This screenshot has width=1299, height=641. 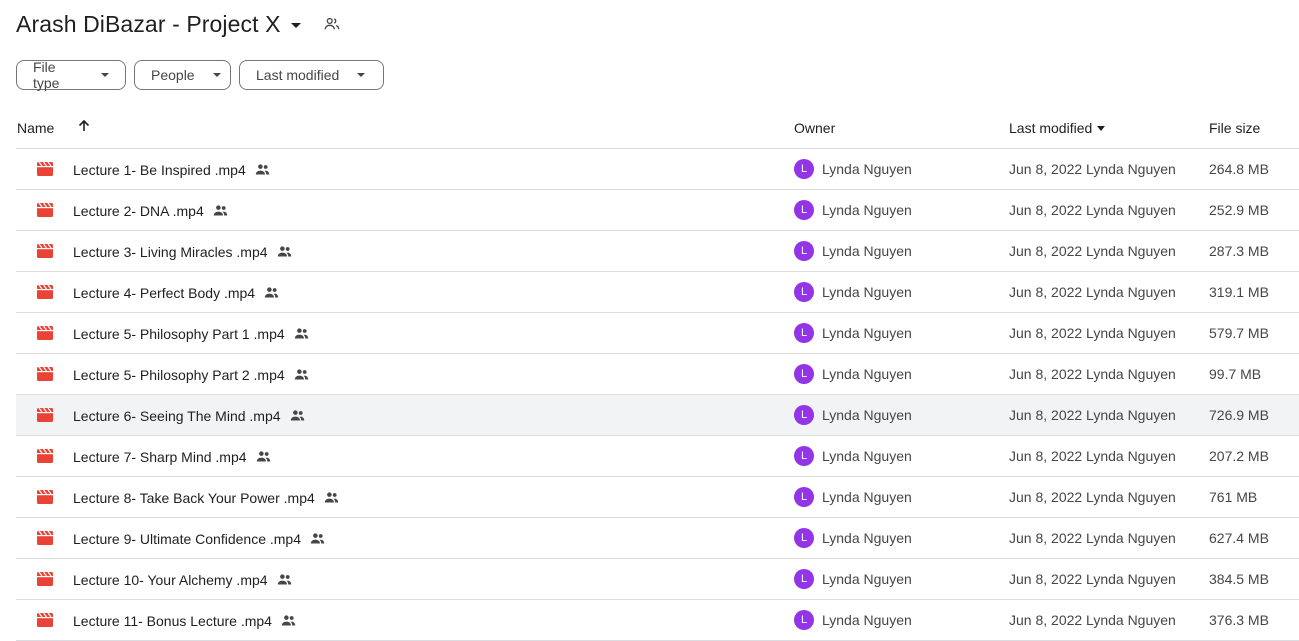 I want to click on people-icon, so click(x=332, y=24).